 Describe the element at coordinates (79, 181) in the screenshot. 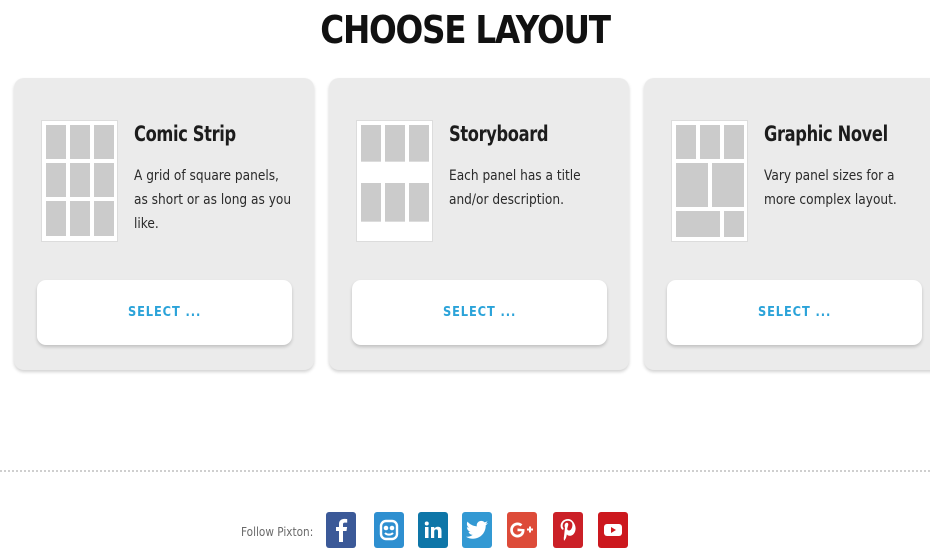

I see `comic-strip-grid-icon` at that location.